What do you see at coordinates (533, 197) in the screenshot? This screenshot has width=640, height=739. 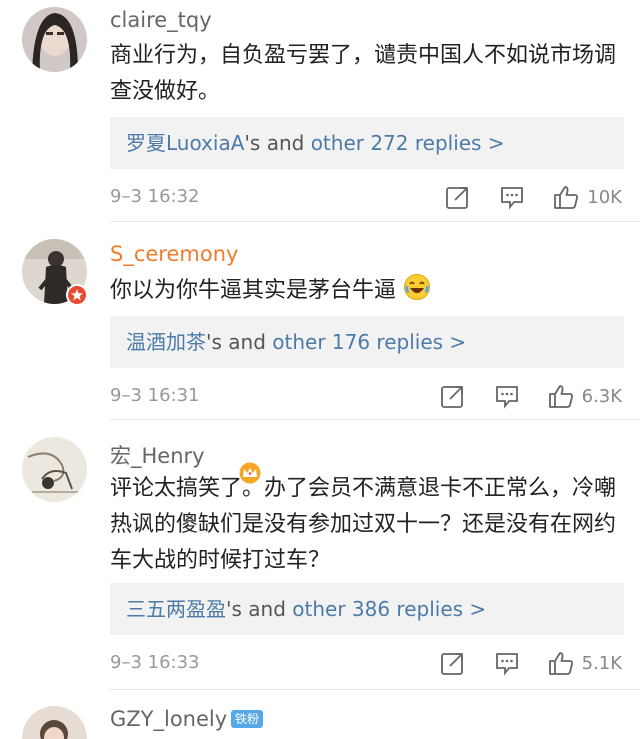 I see `comment-actions: 10K` at bounding box center [533, 197].